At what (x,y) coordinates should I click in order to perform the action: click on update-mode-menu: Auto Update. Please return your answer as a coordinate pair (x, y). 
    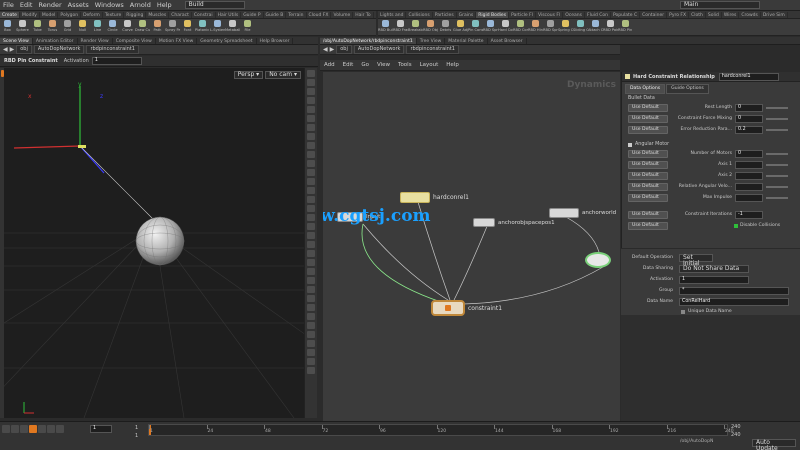
    Looking at the image, I should click on (774, 444).